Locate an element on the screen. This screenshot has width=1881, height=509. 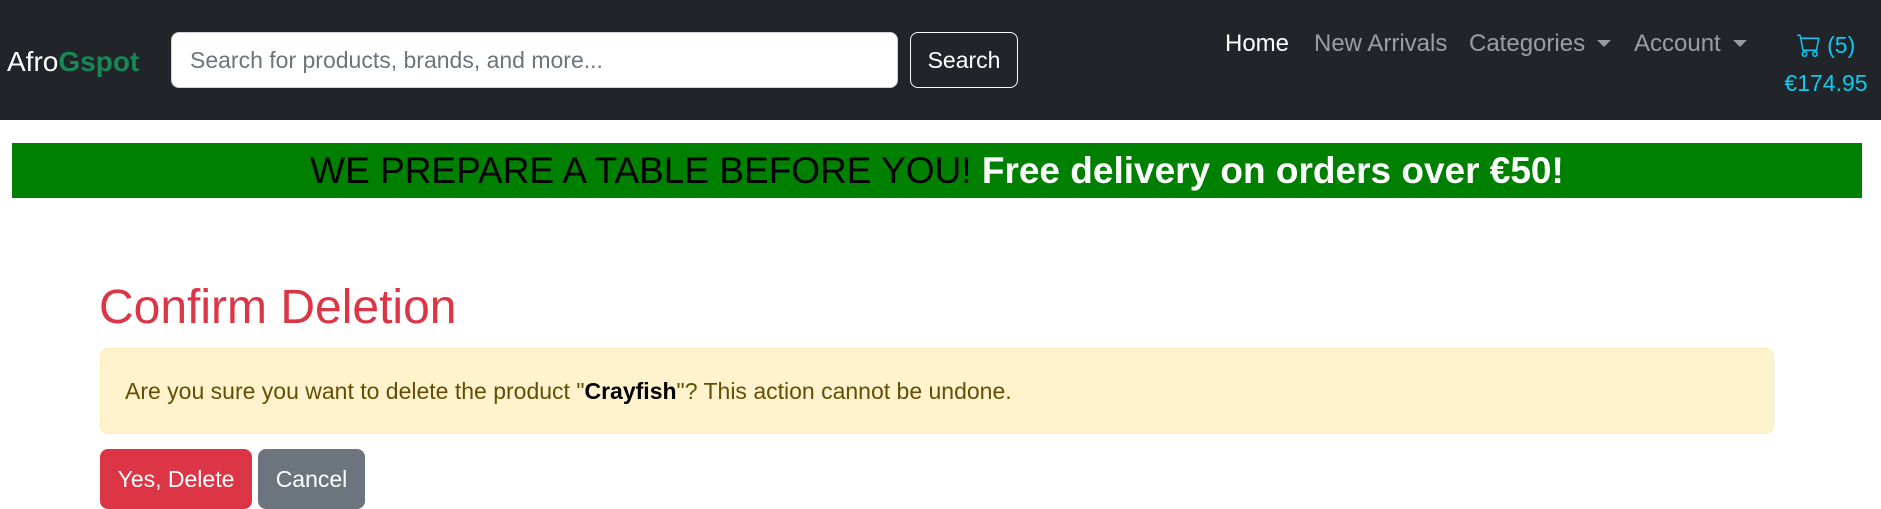
nav-categories-label: Categories is located at coordinates (1527, 43).